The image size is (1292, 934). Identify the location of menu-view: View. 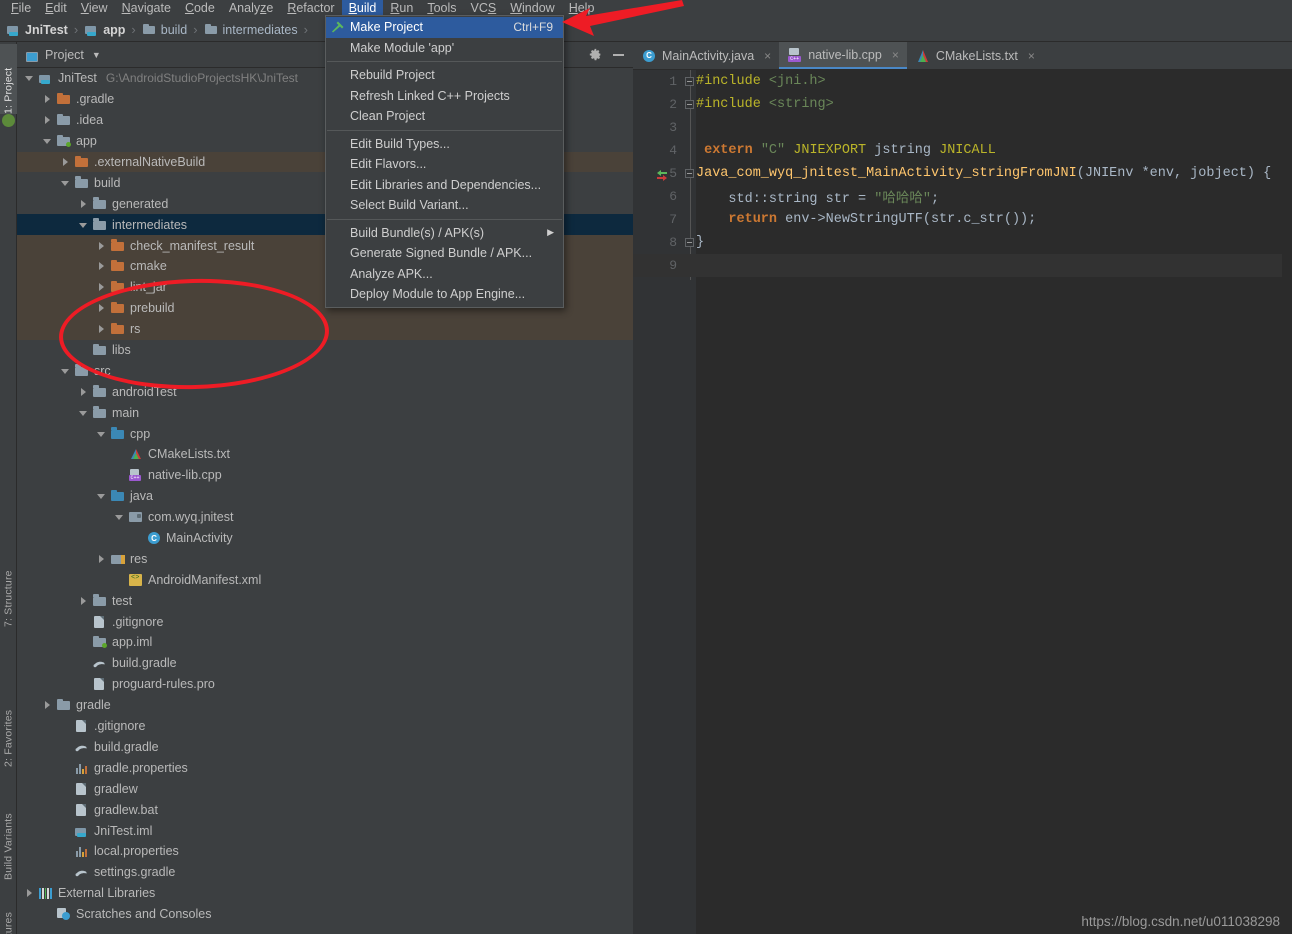
(94, 9).